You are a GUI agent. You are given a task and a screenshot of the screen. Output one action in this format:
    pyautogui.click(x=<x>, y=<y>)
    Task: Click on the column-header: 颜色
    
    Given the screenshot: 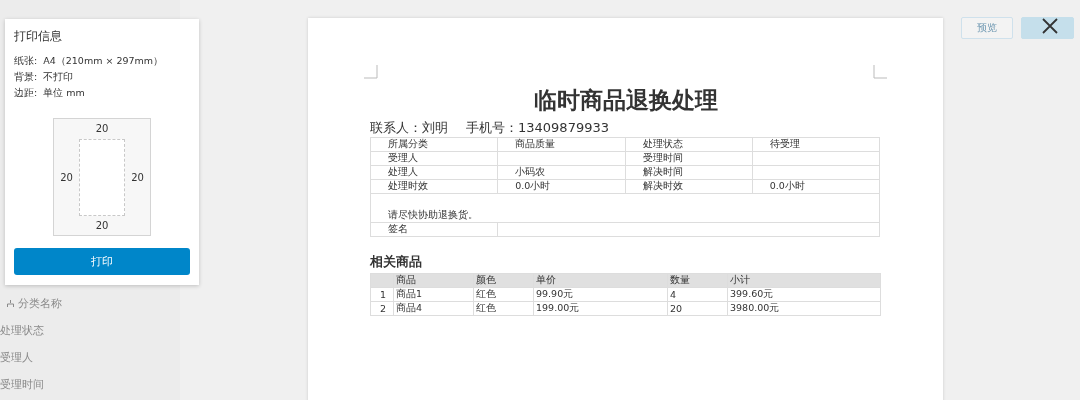 What is the action you would take?
    pyautogui.click(x=503, y=280)
    